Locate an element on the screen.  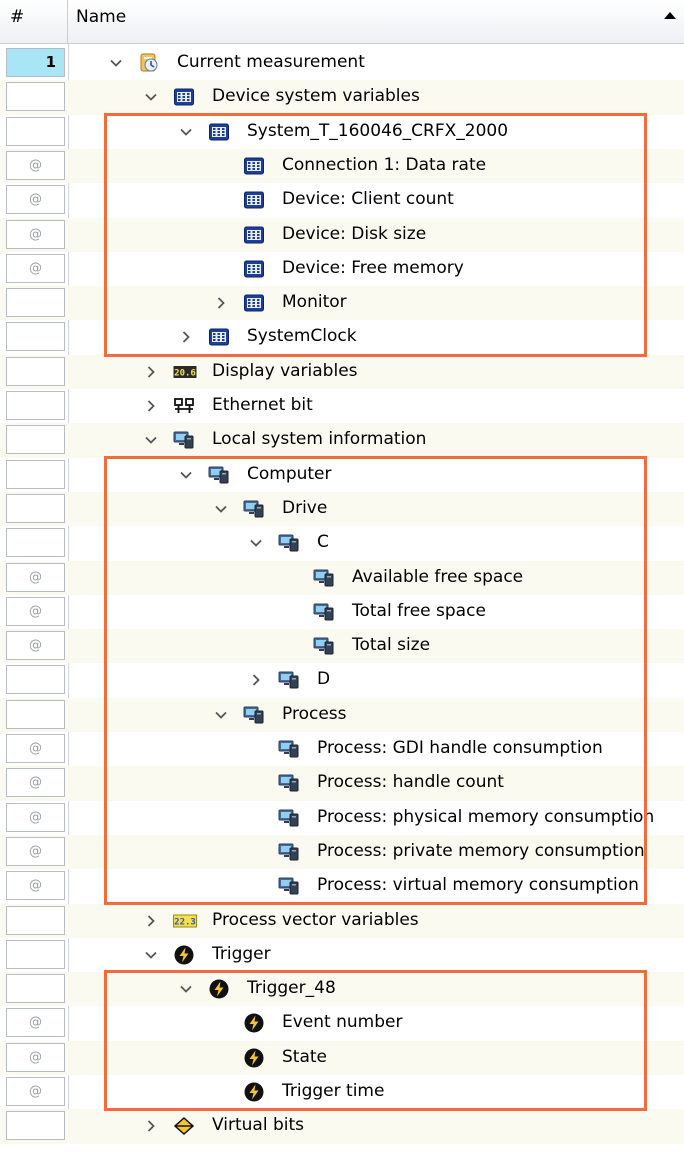
tree-row: 20.6 Display variables is located at coordinates (342, 371).